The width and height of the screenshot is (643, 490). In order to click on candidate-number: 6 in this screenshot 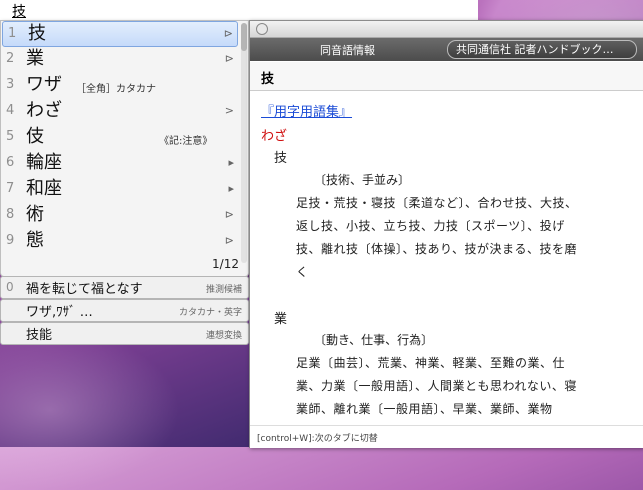, I will do `click(10, 162)`.